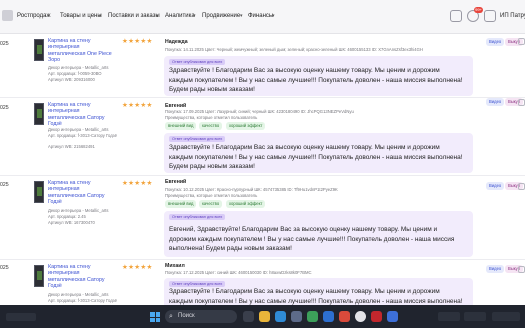  Describe the element at coordinates (280, 316) in the screenshot. I see `edge-icon` at that location.